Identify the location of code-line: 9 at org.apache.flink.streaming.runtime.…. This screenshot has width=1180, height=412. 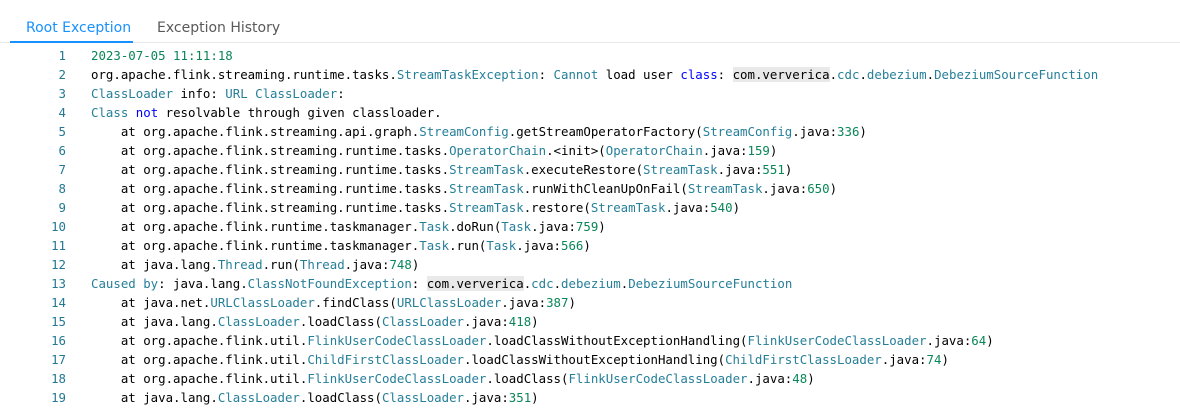
(590, 207).